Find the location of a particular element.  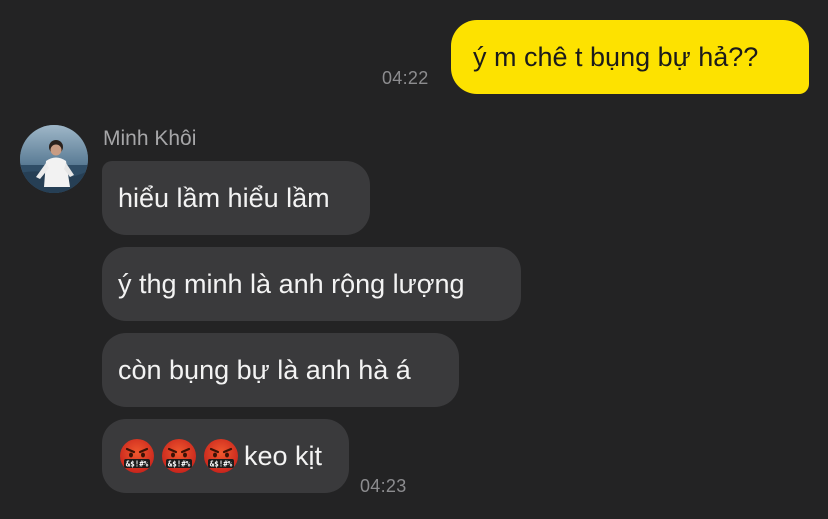

incoming-message-bubble: hiểu lầm hiểu lầm is located at coordinates (236, 198).